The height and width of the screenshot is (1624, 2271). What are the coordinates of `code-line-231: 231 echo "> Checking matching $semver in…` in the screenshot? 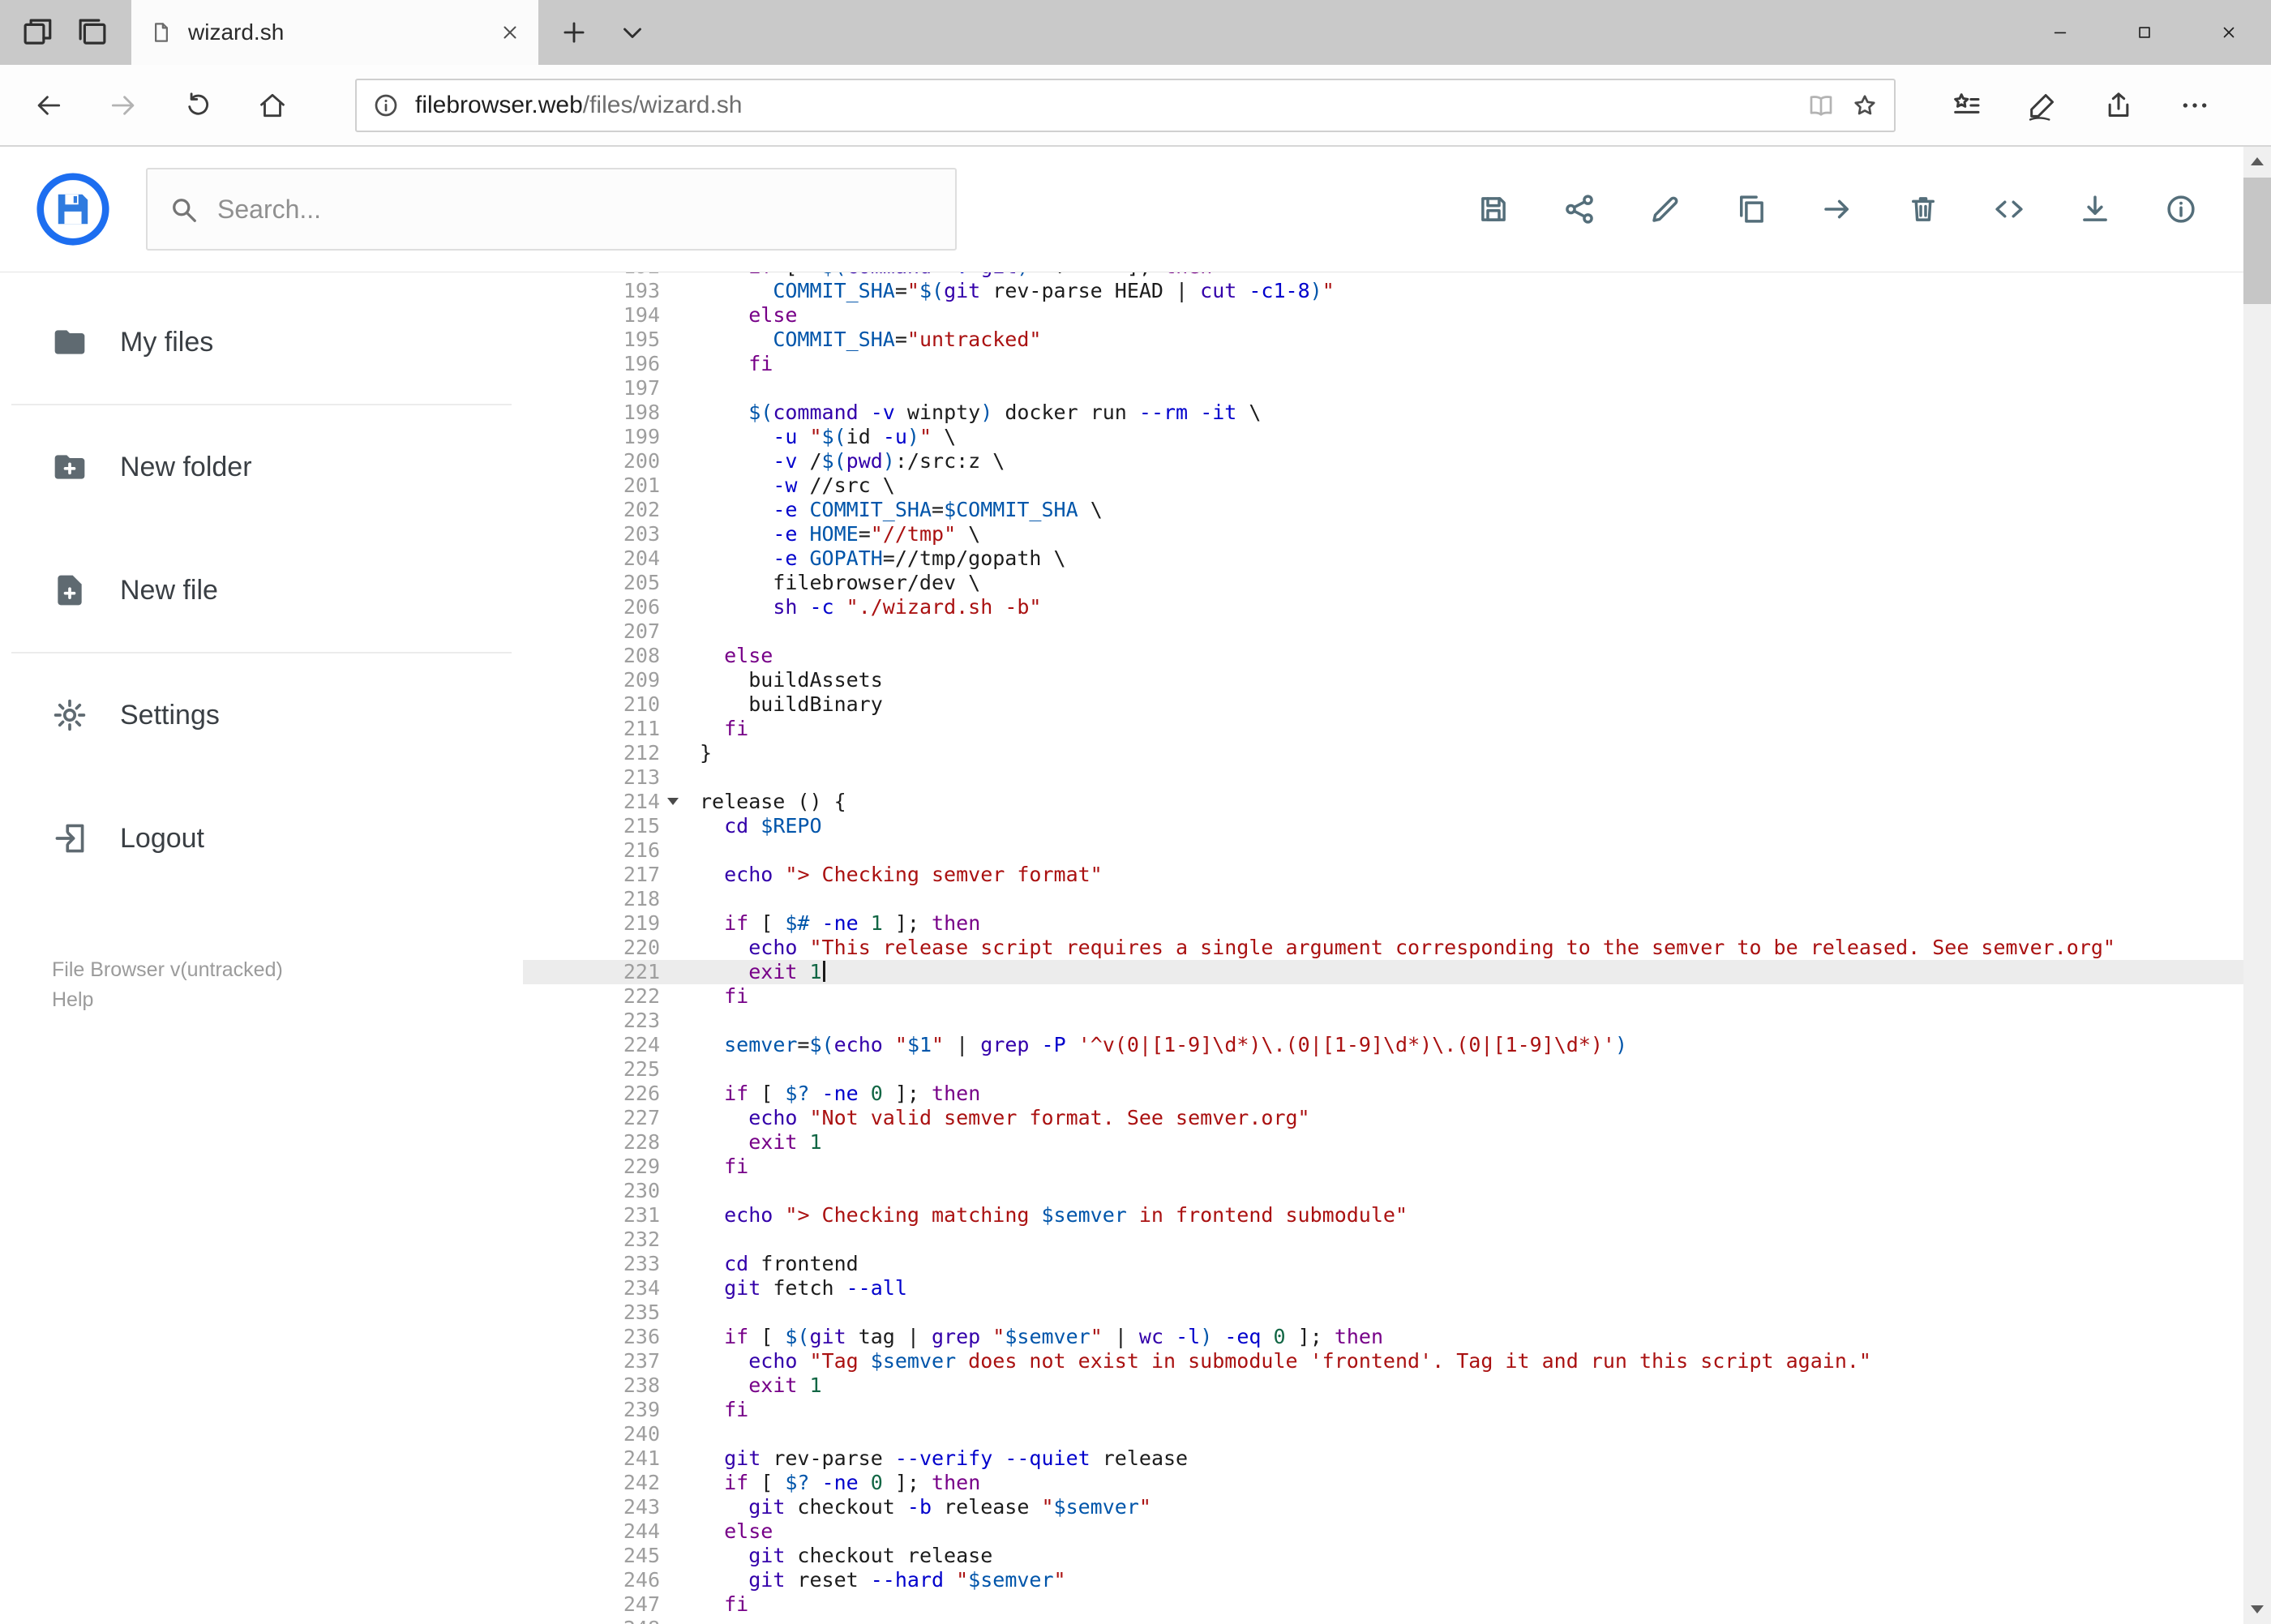 It's located at (1383, 1216).